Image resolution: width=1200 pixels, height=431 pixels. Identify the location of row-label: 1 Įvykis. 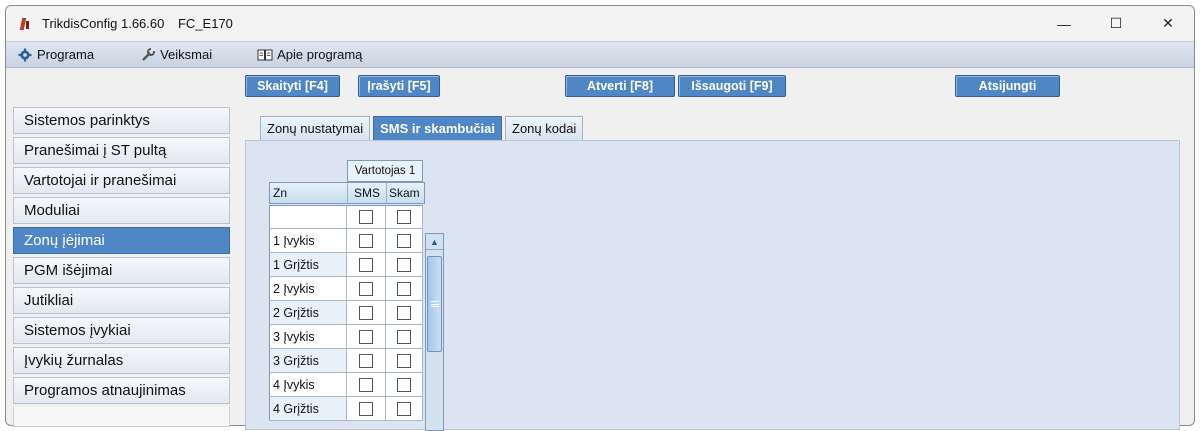
(308, 240).